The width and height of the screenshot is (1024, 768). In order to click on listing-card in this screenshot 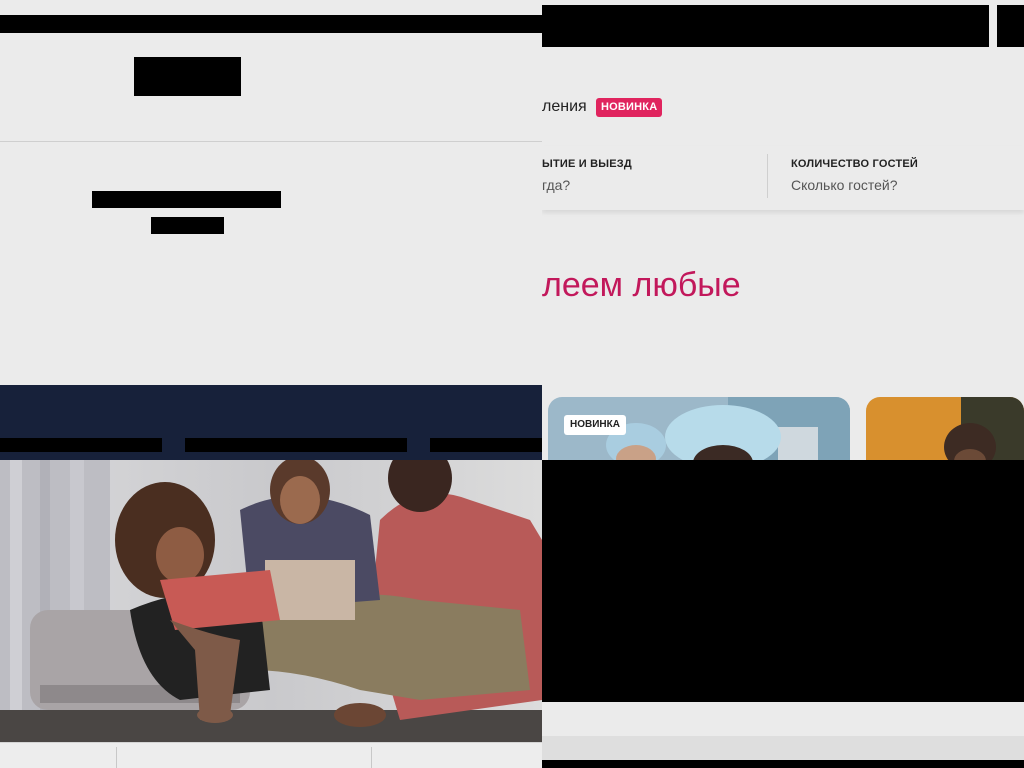, I will do `click(945, 432)`.